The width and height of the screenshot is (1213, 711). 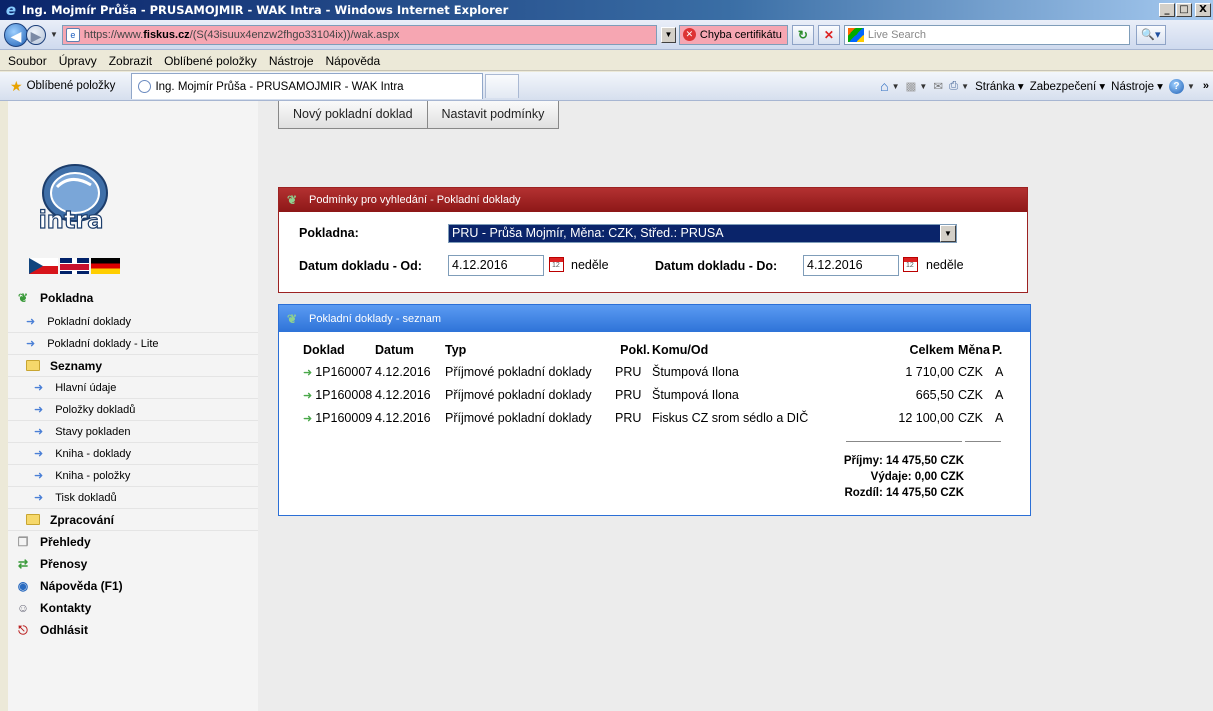 What do you see at coordinates (133, 564) in the screenshot?
I see `sidebar-item-prenosy: ⇄ Přenosy` at bounding box center [133, 564].